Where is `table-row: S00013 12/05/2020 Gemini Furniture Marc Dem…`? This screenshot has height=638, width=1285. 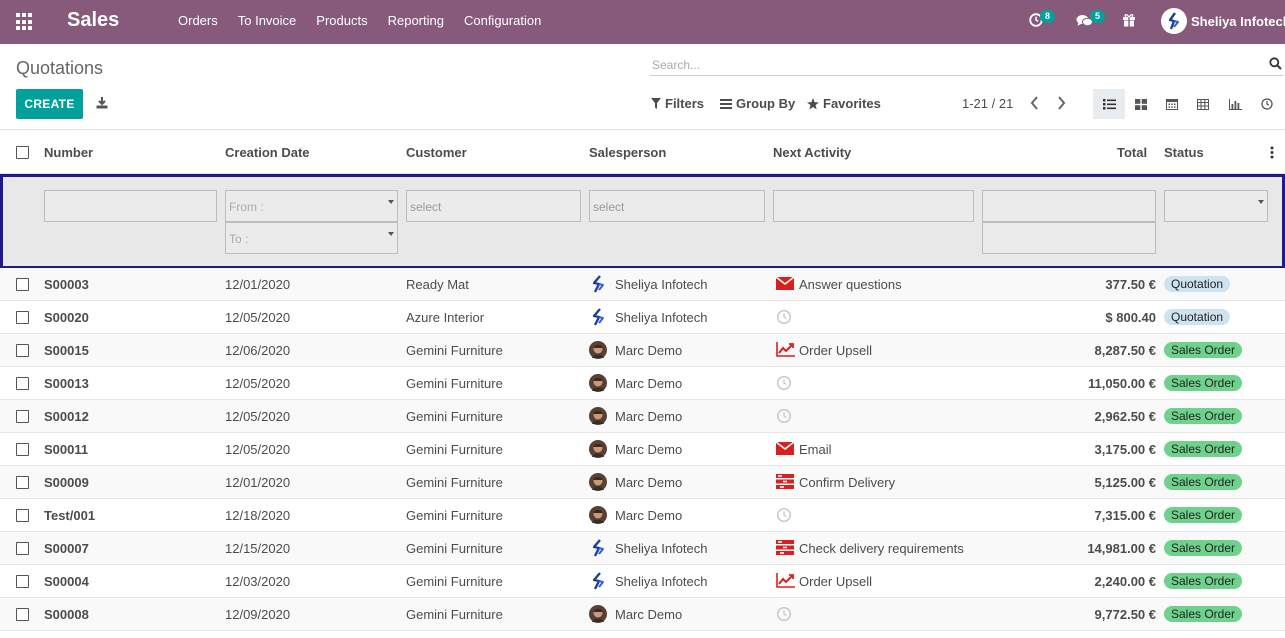
table-row: S00013 12/05/2020 Gemini Furniture Marc Dem… is located at coordinates (642, 383).